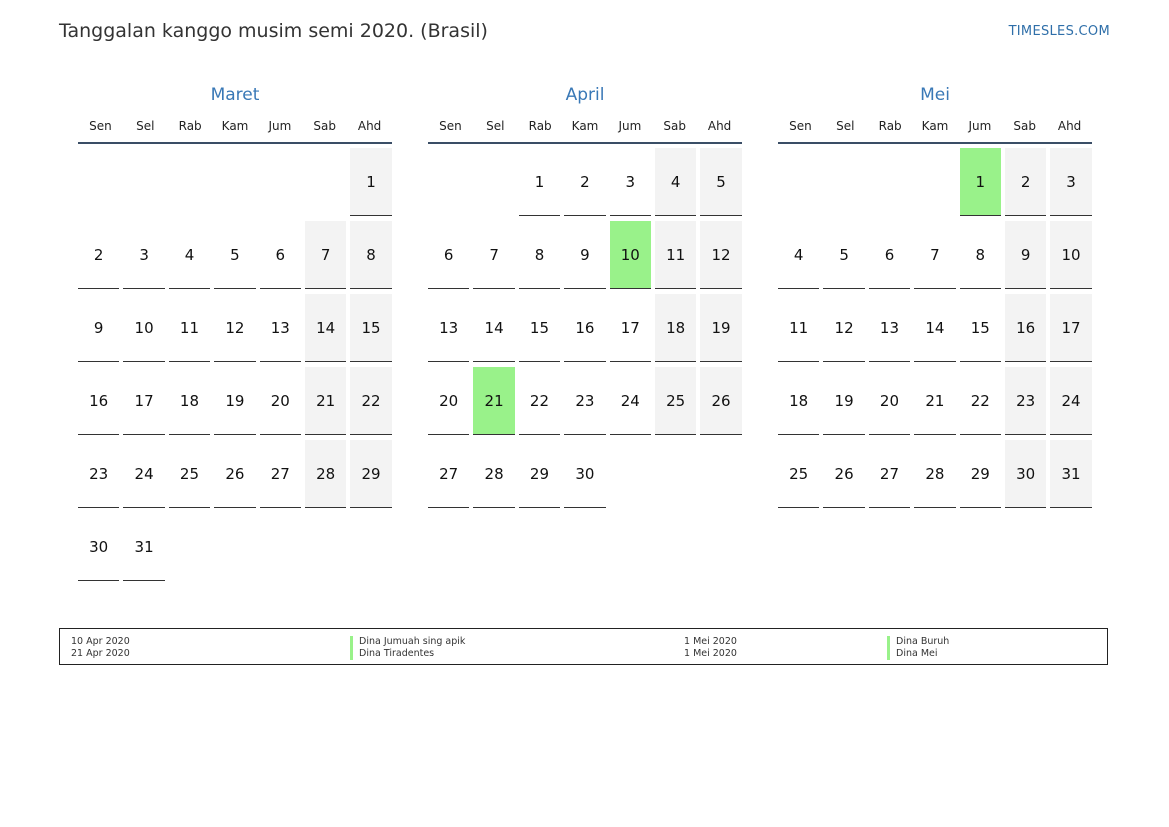 The image size is (1169, 827). Describe the element at coordinates (935, 474) in the screenshot. I see `day-cell: 28` at that location.